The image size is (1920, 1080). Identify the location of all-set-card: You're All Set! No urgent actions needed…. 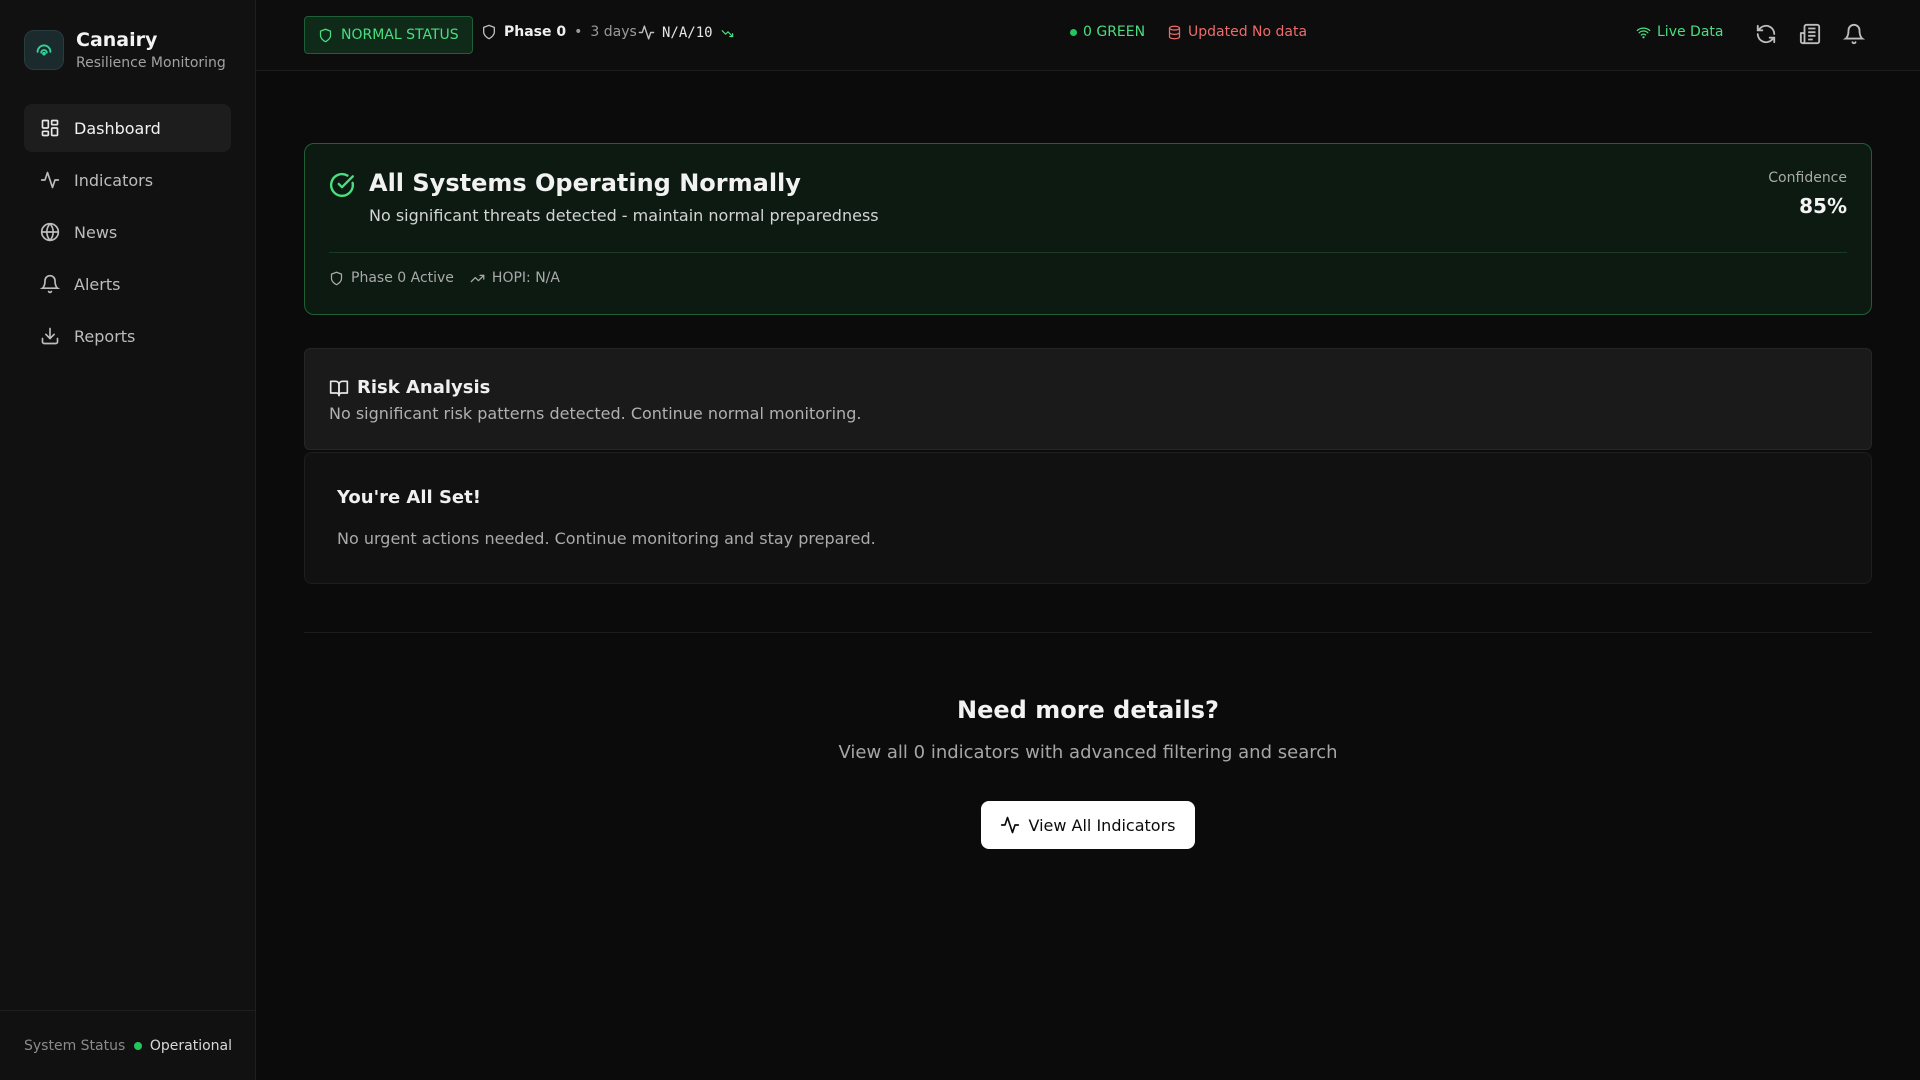
(1088, 518).